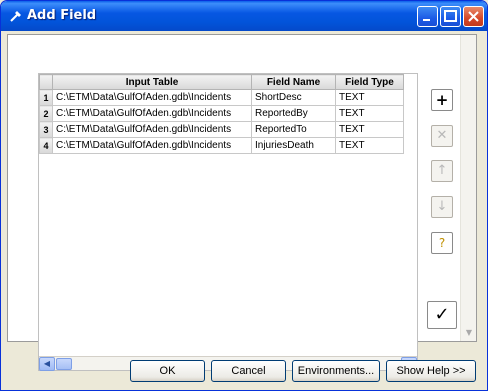  I want to click on help-button: ?, so click(442, 243).